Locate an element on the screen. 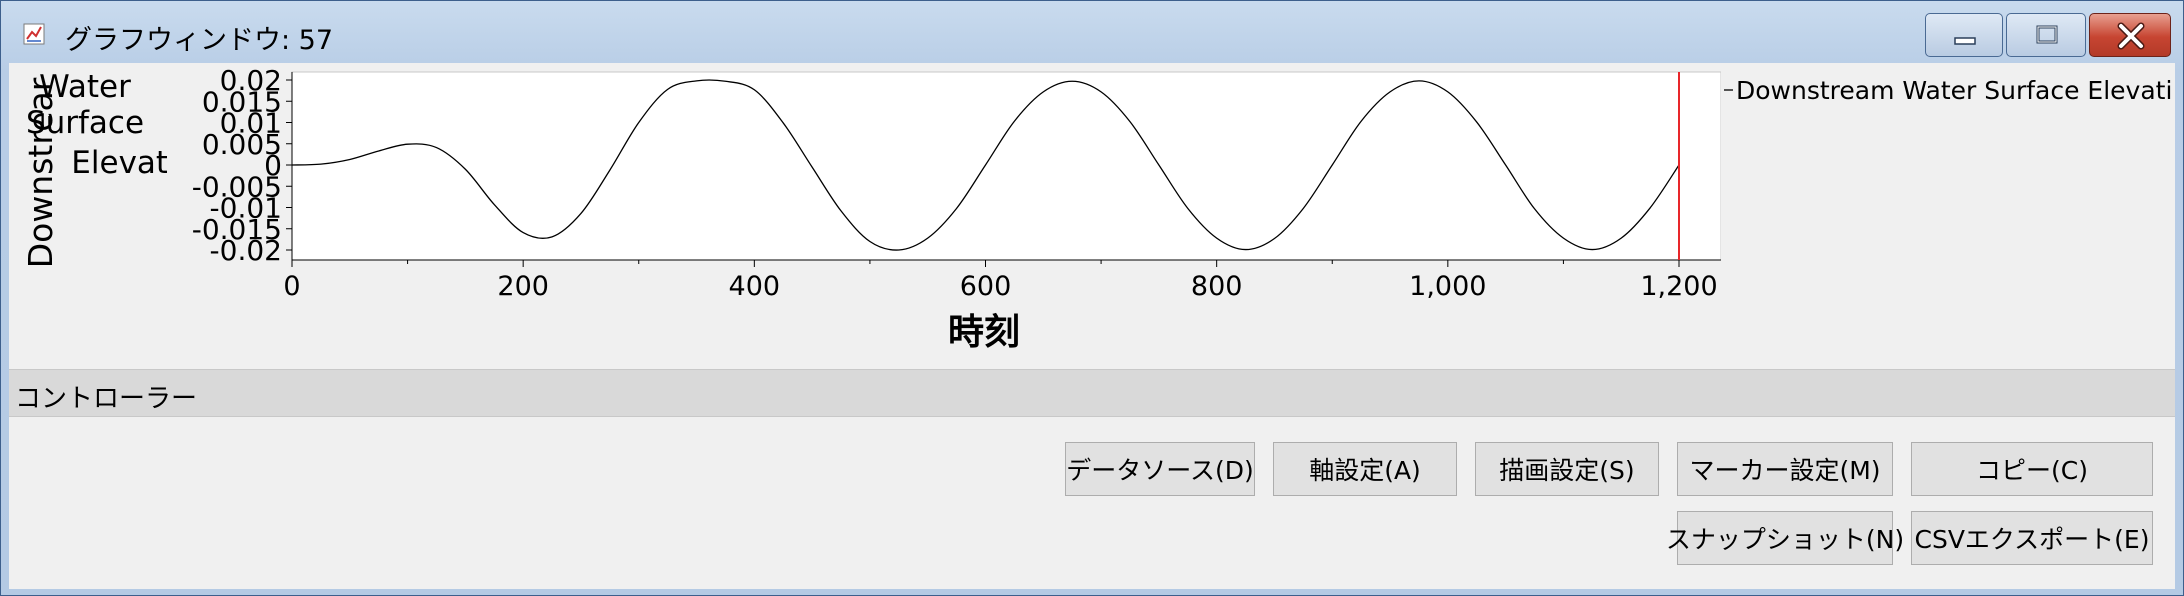  datasource-button: データソース(D) is located at coordinates (1160, 469).